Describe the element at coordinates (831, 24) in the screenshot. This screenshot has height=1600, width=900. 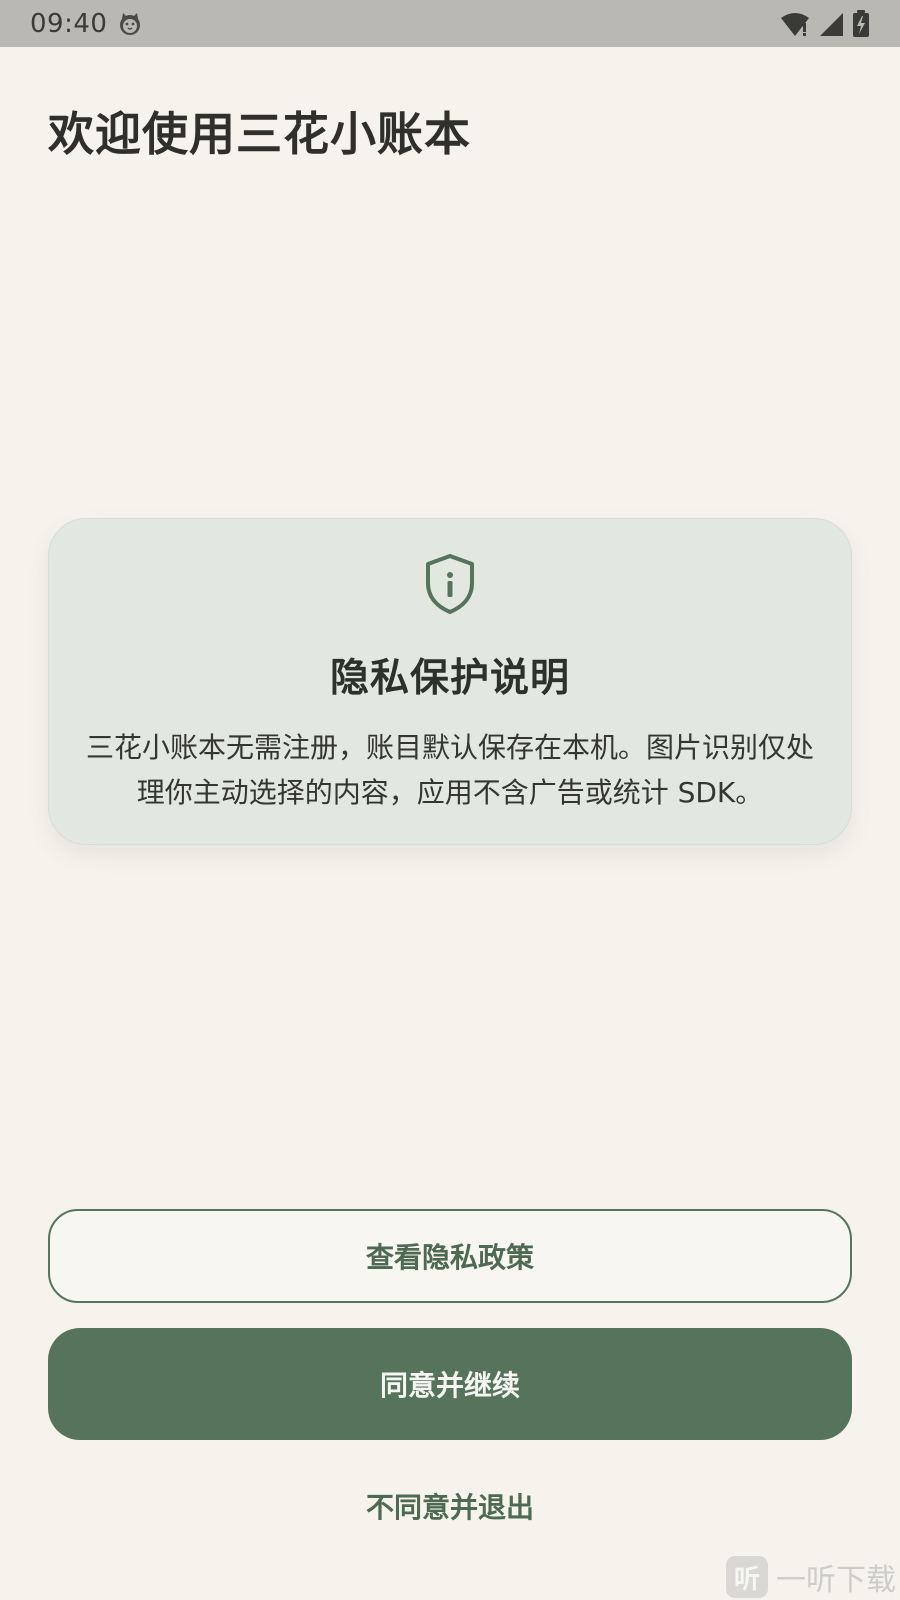
I see `signal-icon` at that location.